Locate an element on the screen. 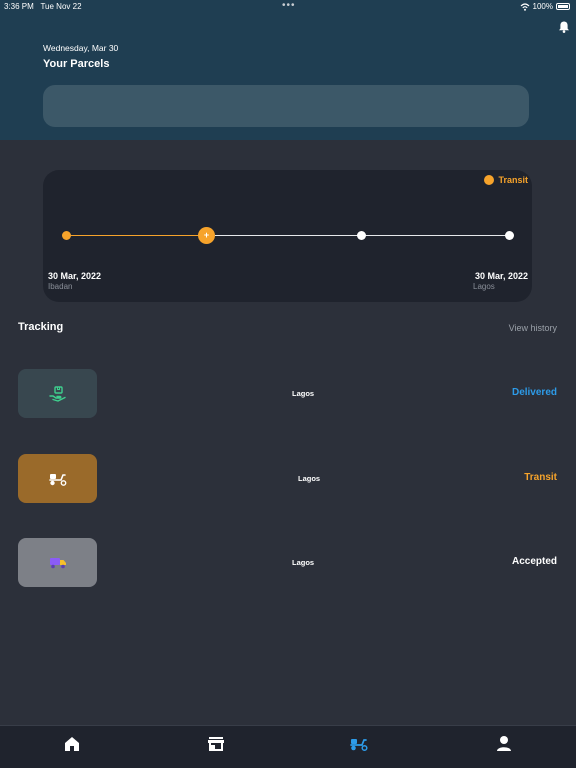 This screenshot has width=576, height=768. origin-date: 30 Mar, 2022 is located at coordinates (75, 276).